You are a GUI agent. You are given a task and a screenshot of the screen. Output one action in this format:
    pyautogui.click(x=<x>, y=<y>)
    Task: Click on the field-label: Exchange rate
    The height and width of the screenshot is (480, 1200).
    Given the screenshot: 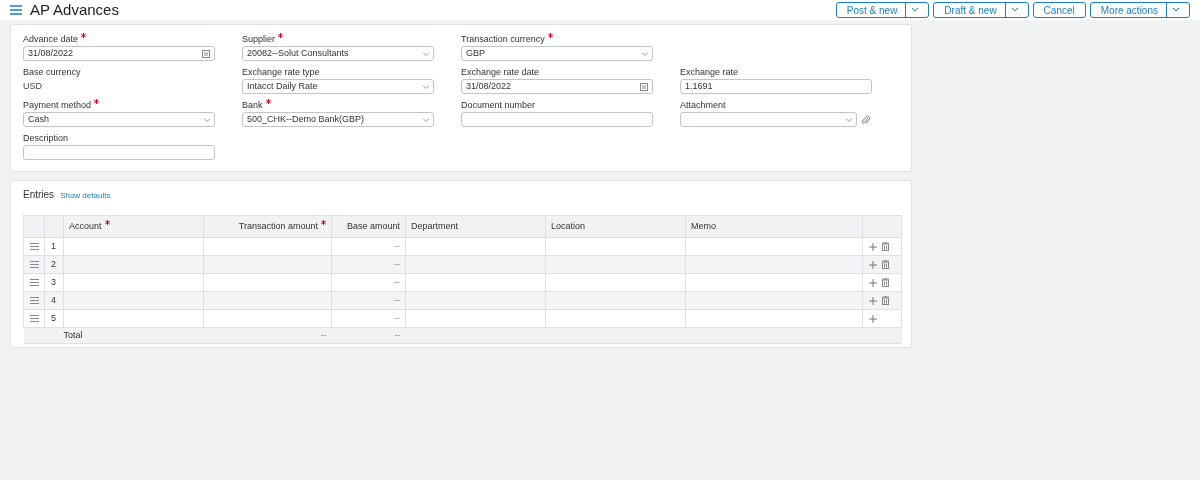 What is the action you would take?
    pyautogui.click(x=709, y=72)
    